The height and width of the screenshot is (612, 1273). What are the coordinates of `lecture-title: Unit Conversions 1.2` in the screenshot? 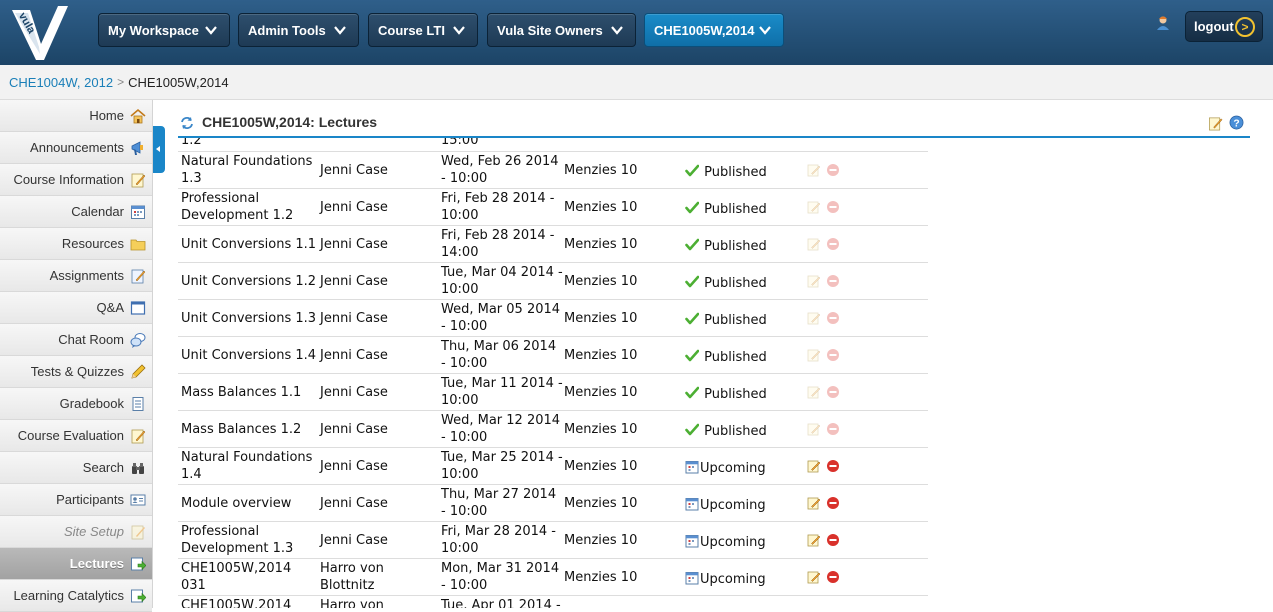 It's located at (249, 281).